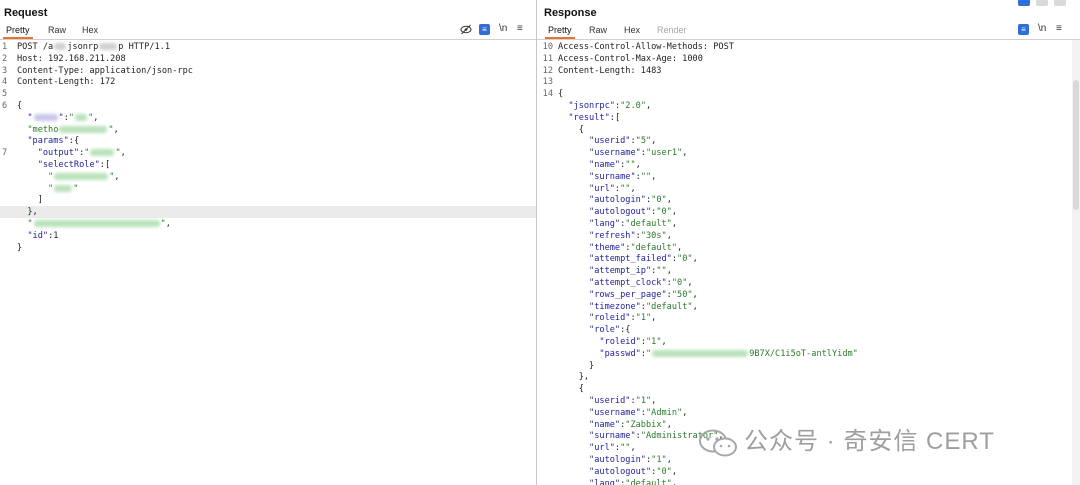 Image resolution: width=1080 pixels, height=485 pixels. Describe the element at coordinates (268, 94) in the screenshot. I see `code-line: 5` at that location.